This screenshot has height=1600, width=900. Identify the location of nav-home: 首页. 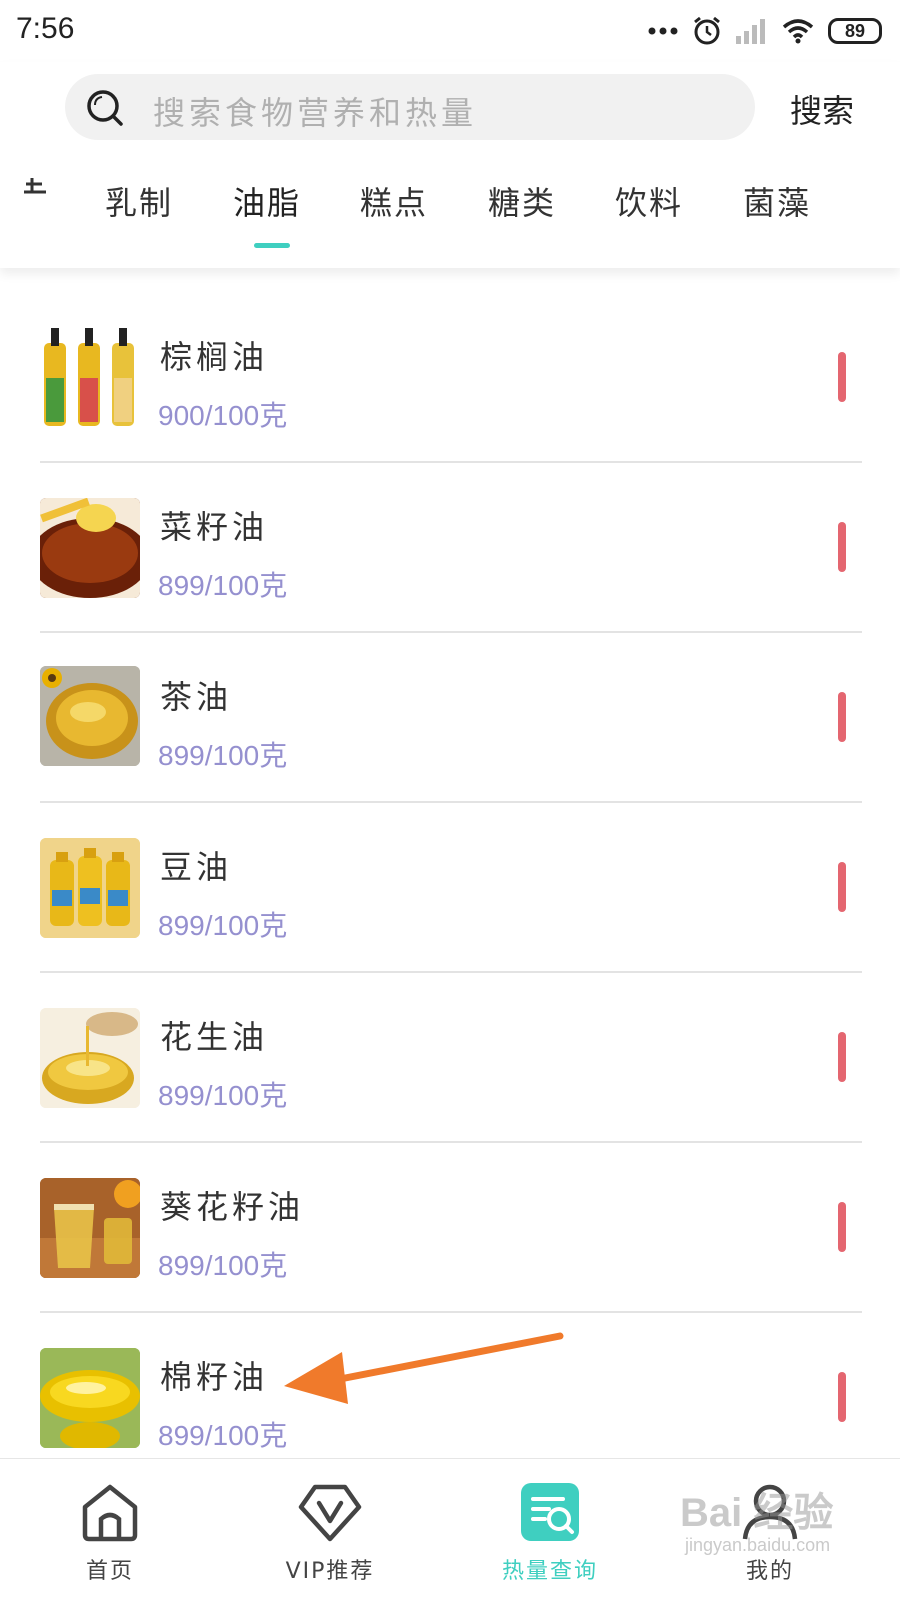
(110, 1529).